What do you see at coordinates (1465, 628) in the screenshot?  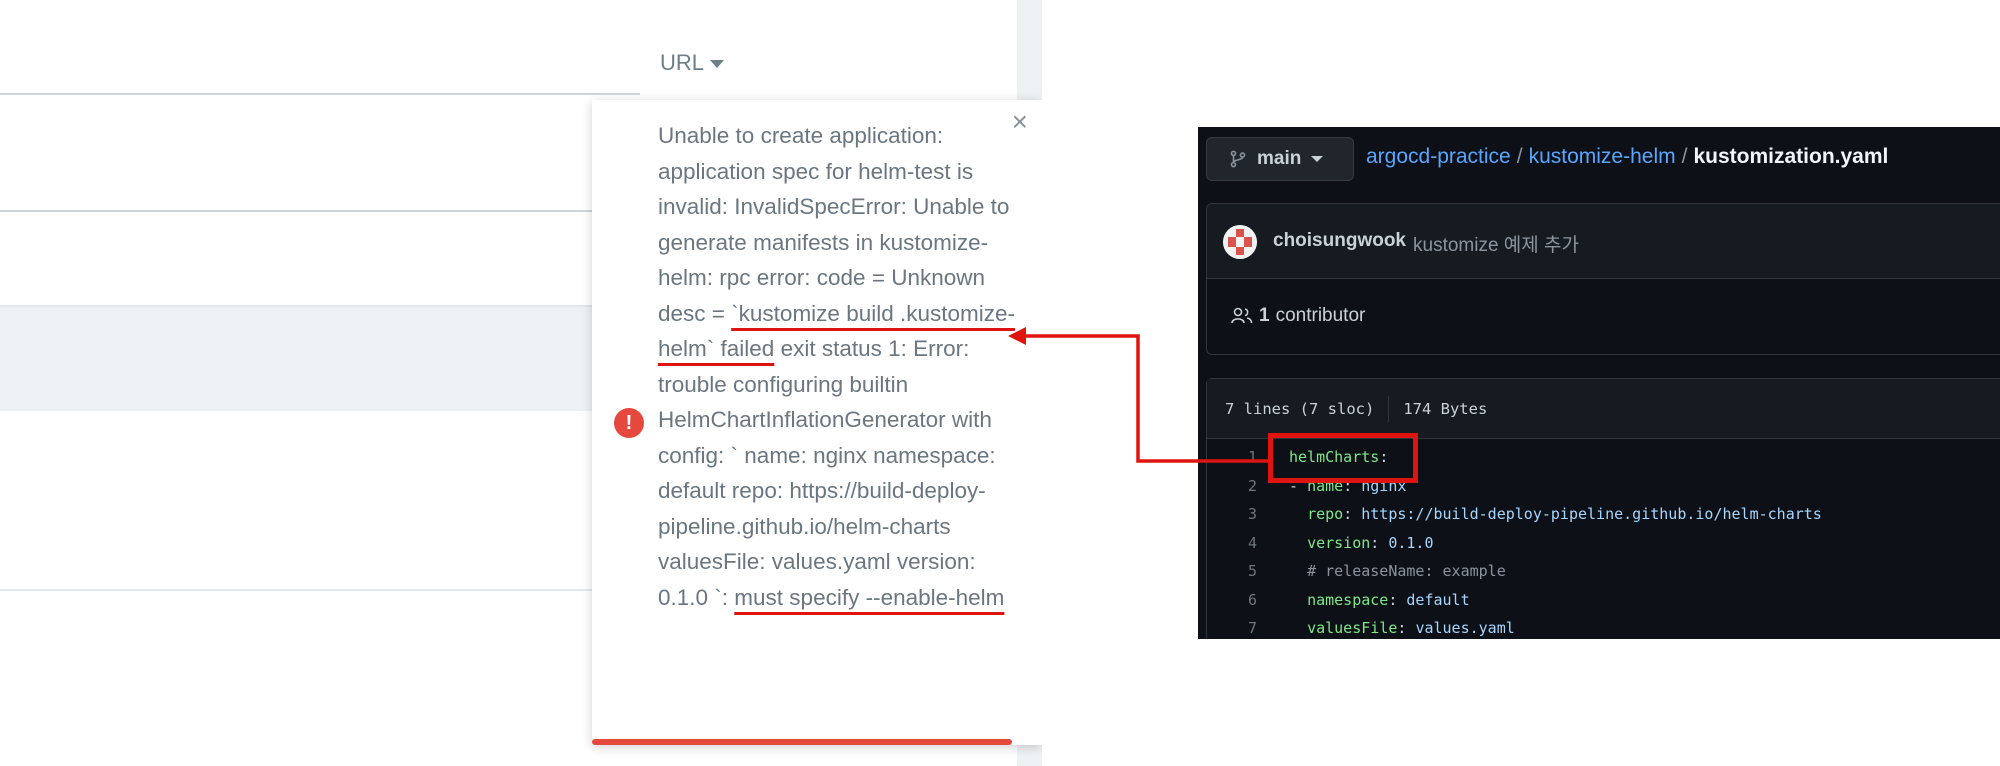 I see `code-value: values.yaml` at bounding box center [1465, 628].